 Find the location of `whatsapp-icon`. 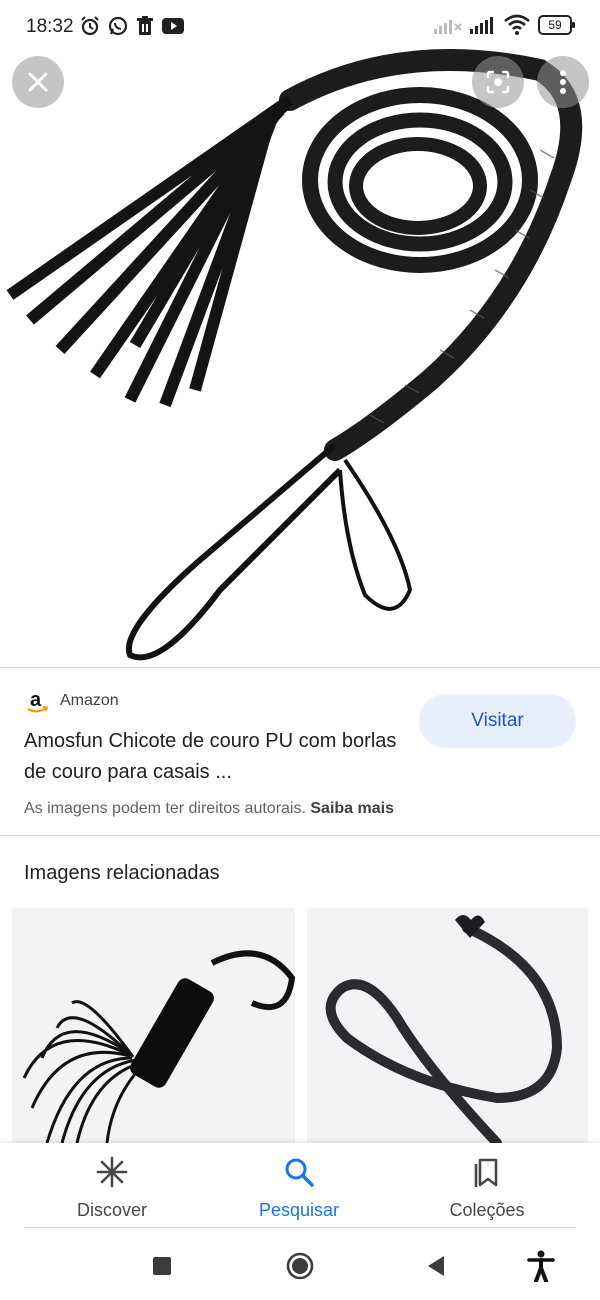

whatsapp-icon is located at coordinates (118, 26).